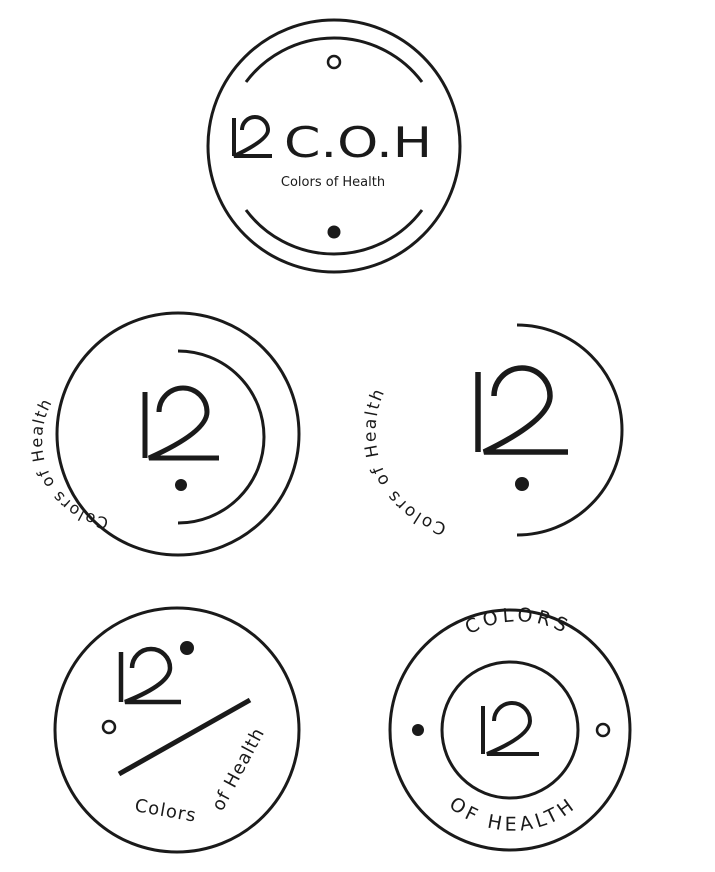 This screenshot has height=872, width=715. I want to click on badge-3-open-arc-logo: Colors of Health, so click(492, 431).